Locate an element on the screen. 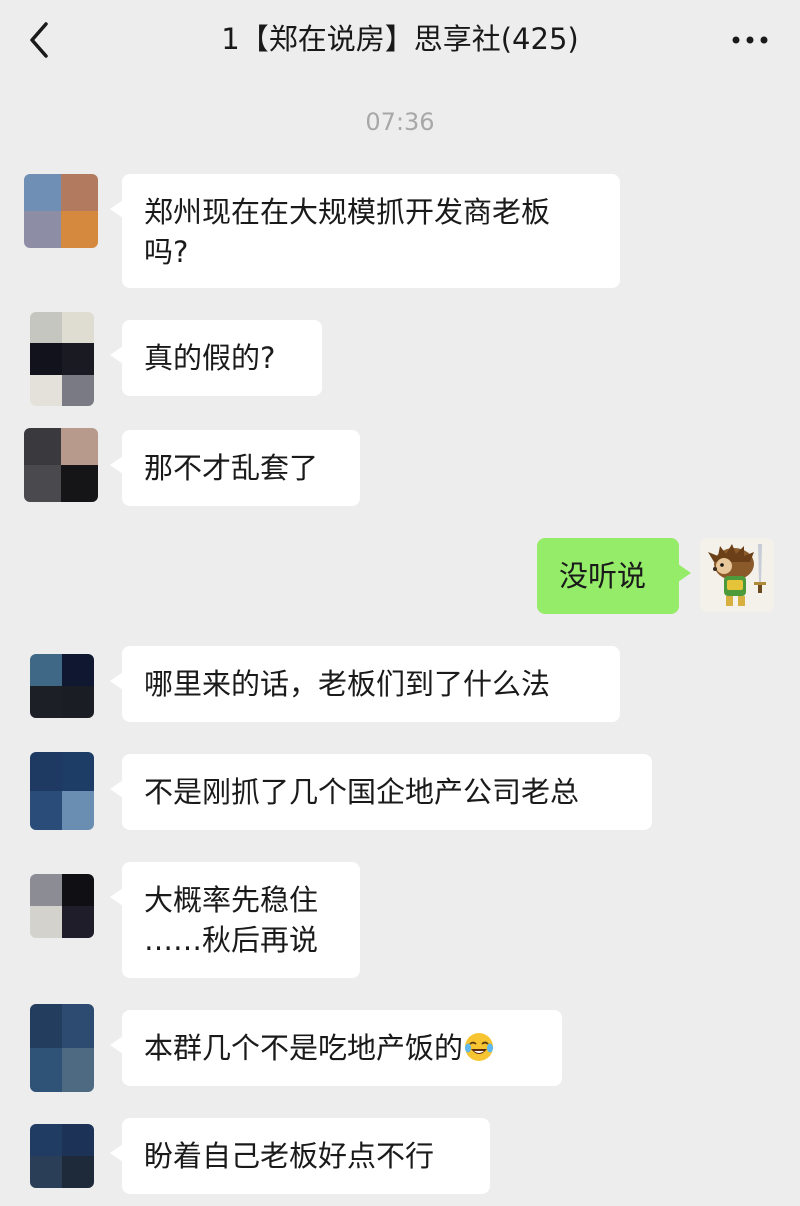  message-row: 真的假的? is located at coordinates (400, 359).